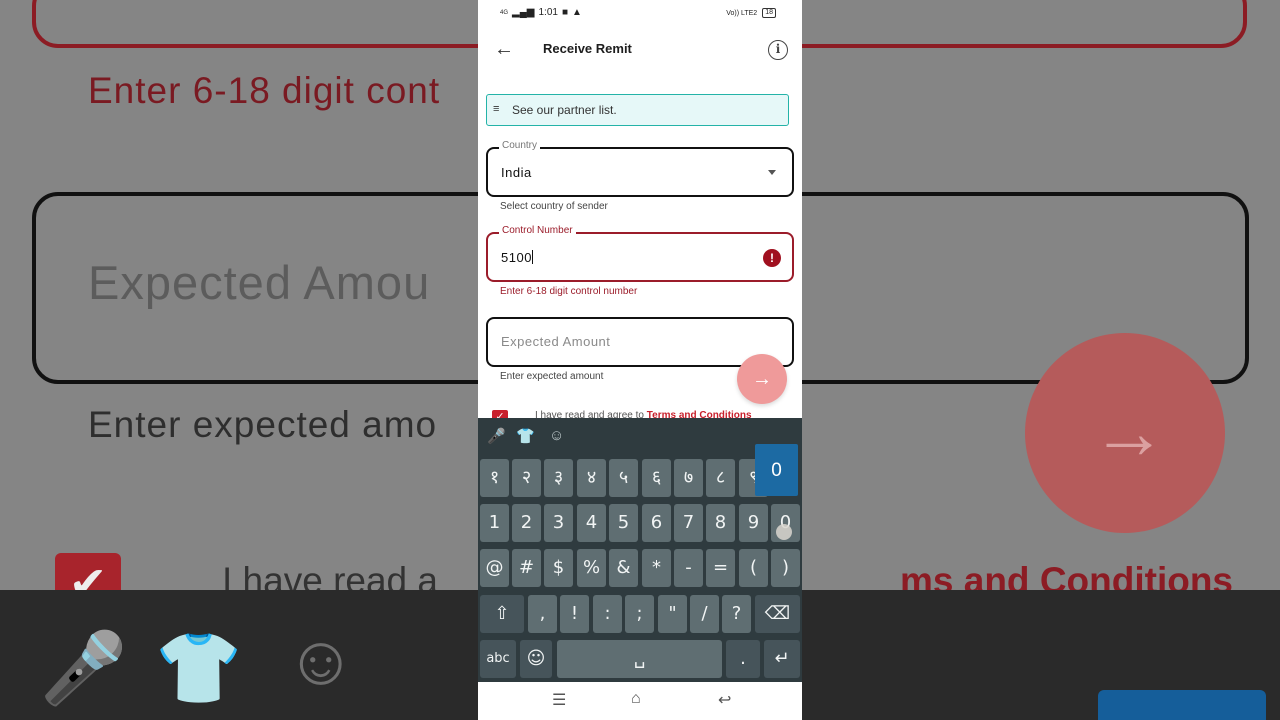  Describe the element at coordinates (656, 478) in the screenshot. I see `key-deva-6: ६` at that location.